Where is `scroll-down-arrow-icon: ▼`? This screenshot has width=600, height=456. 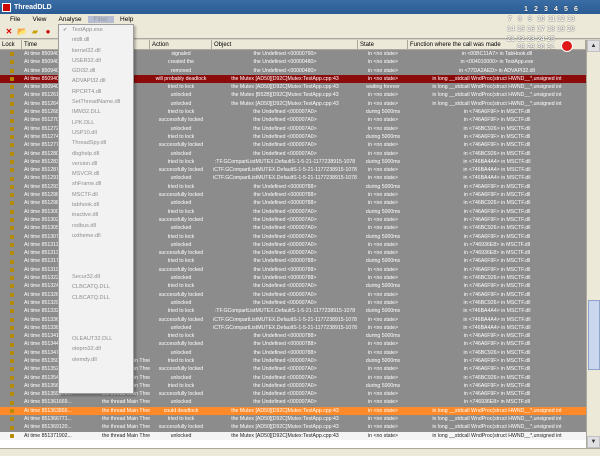
scroll-down-arrow-icon: ▼ is located at coordinates (593, 442).